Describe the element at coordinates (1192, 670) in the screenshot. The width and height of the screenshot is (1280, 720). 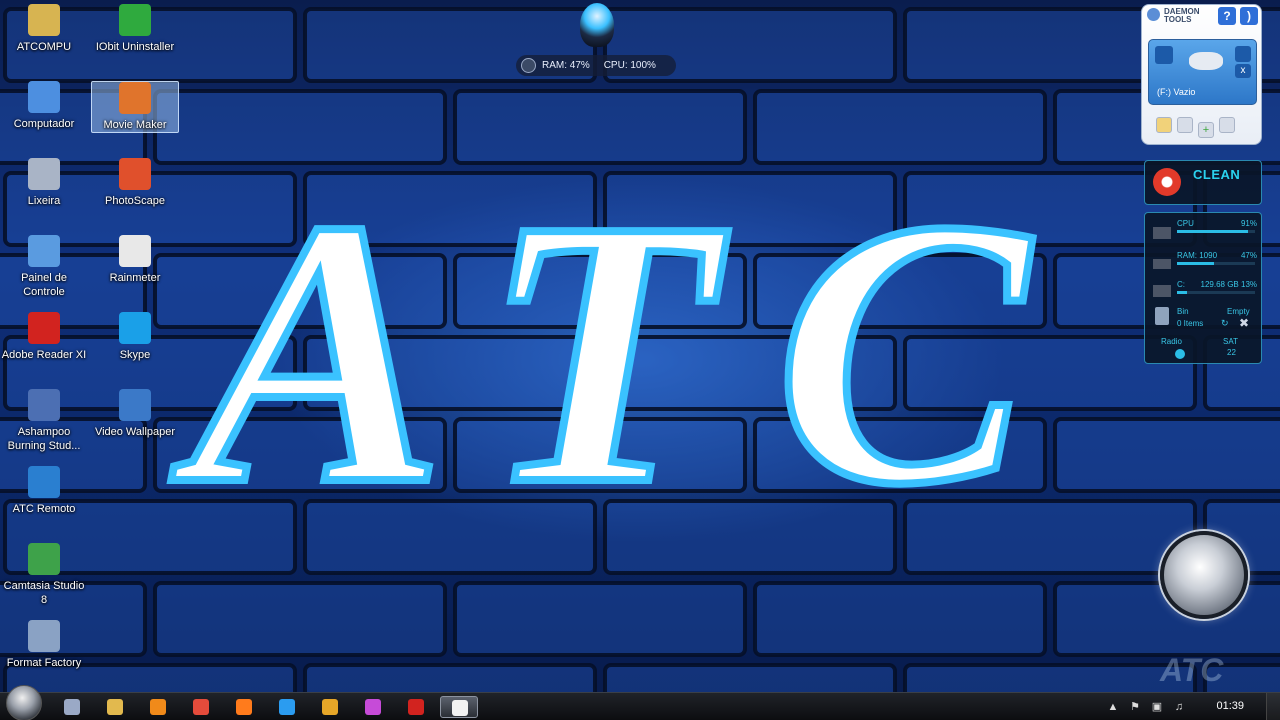
I see `channel-watermark: ATC` at that location.